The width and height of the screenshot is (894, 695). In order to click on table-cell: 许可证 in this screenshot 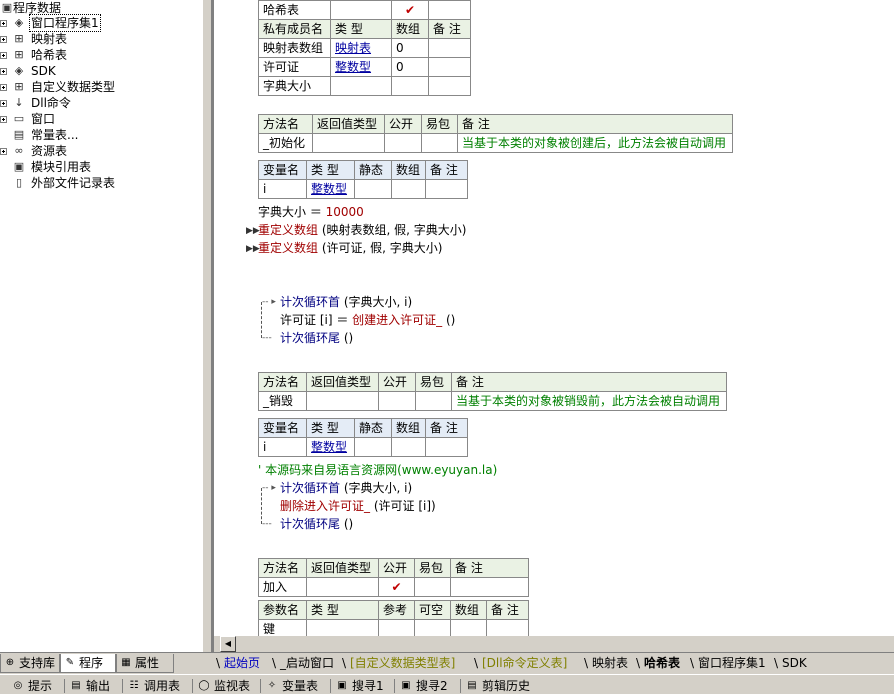, I will do `click(294, 67)`.